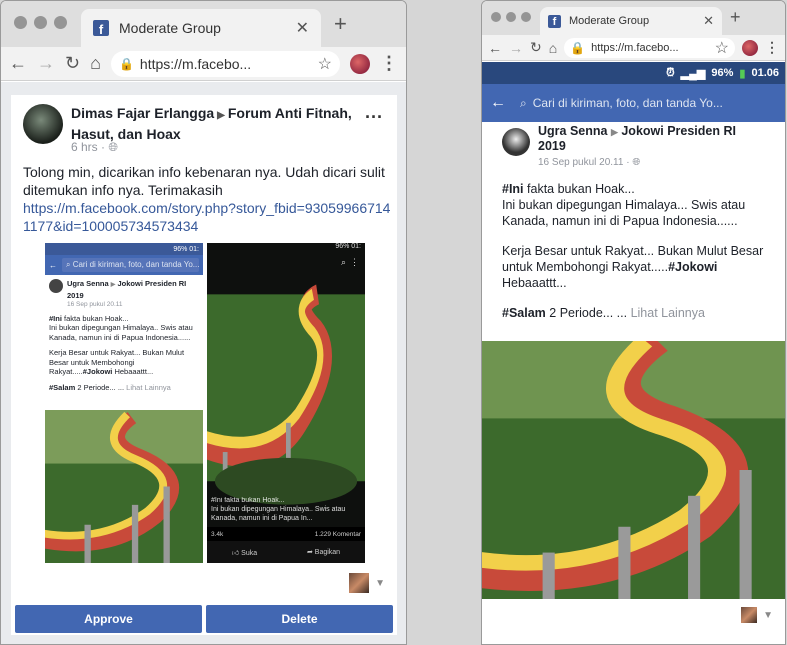  I want to click on post-meta: 6 hrs · 🌐︎, so click(94, 147).